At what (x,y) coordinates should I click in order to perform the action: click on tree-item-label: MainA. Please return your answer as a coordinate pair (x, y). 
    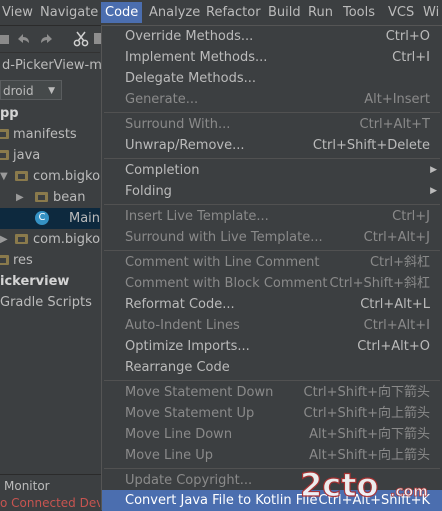
    Looking at the image, I should click on (84, 218).